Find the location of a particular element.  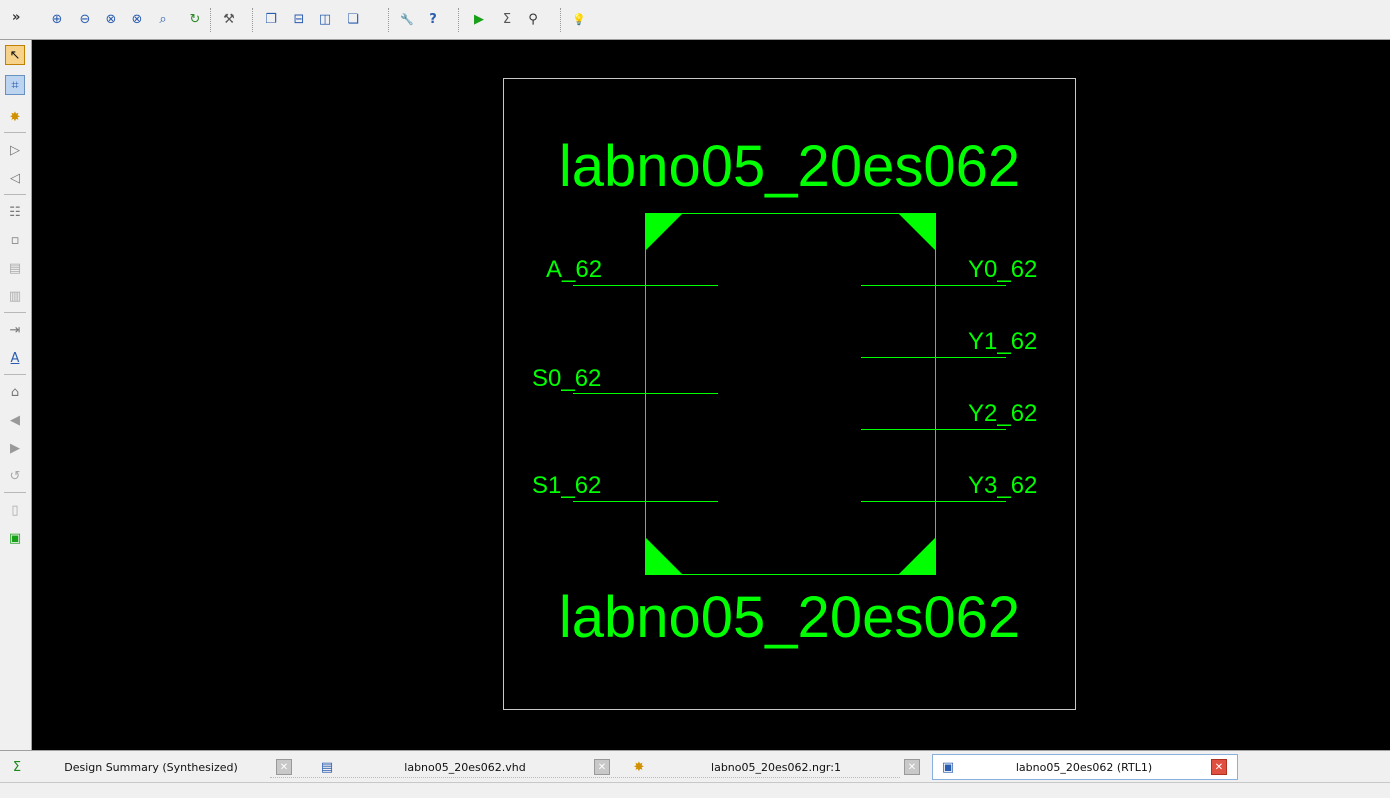

window-split-icon: ▯ is located at coordinates (15, 510).